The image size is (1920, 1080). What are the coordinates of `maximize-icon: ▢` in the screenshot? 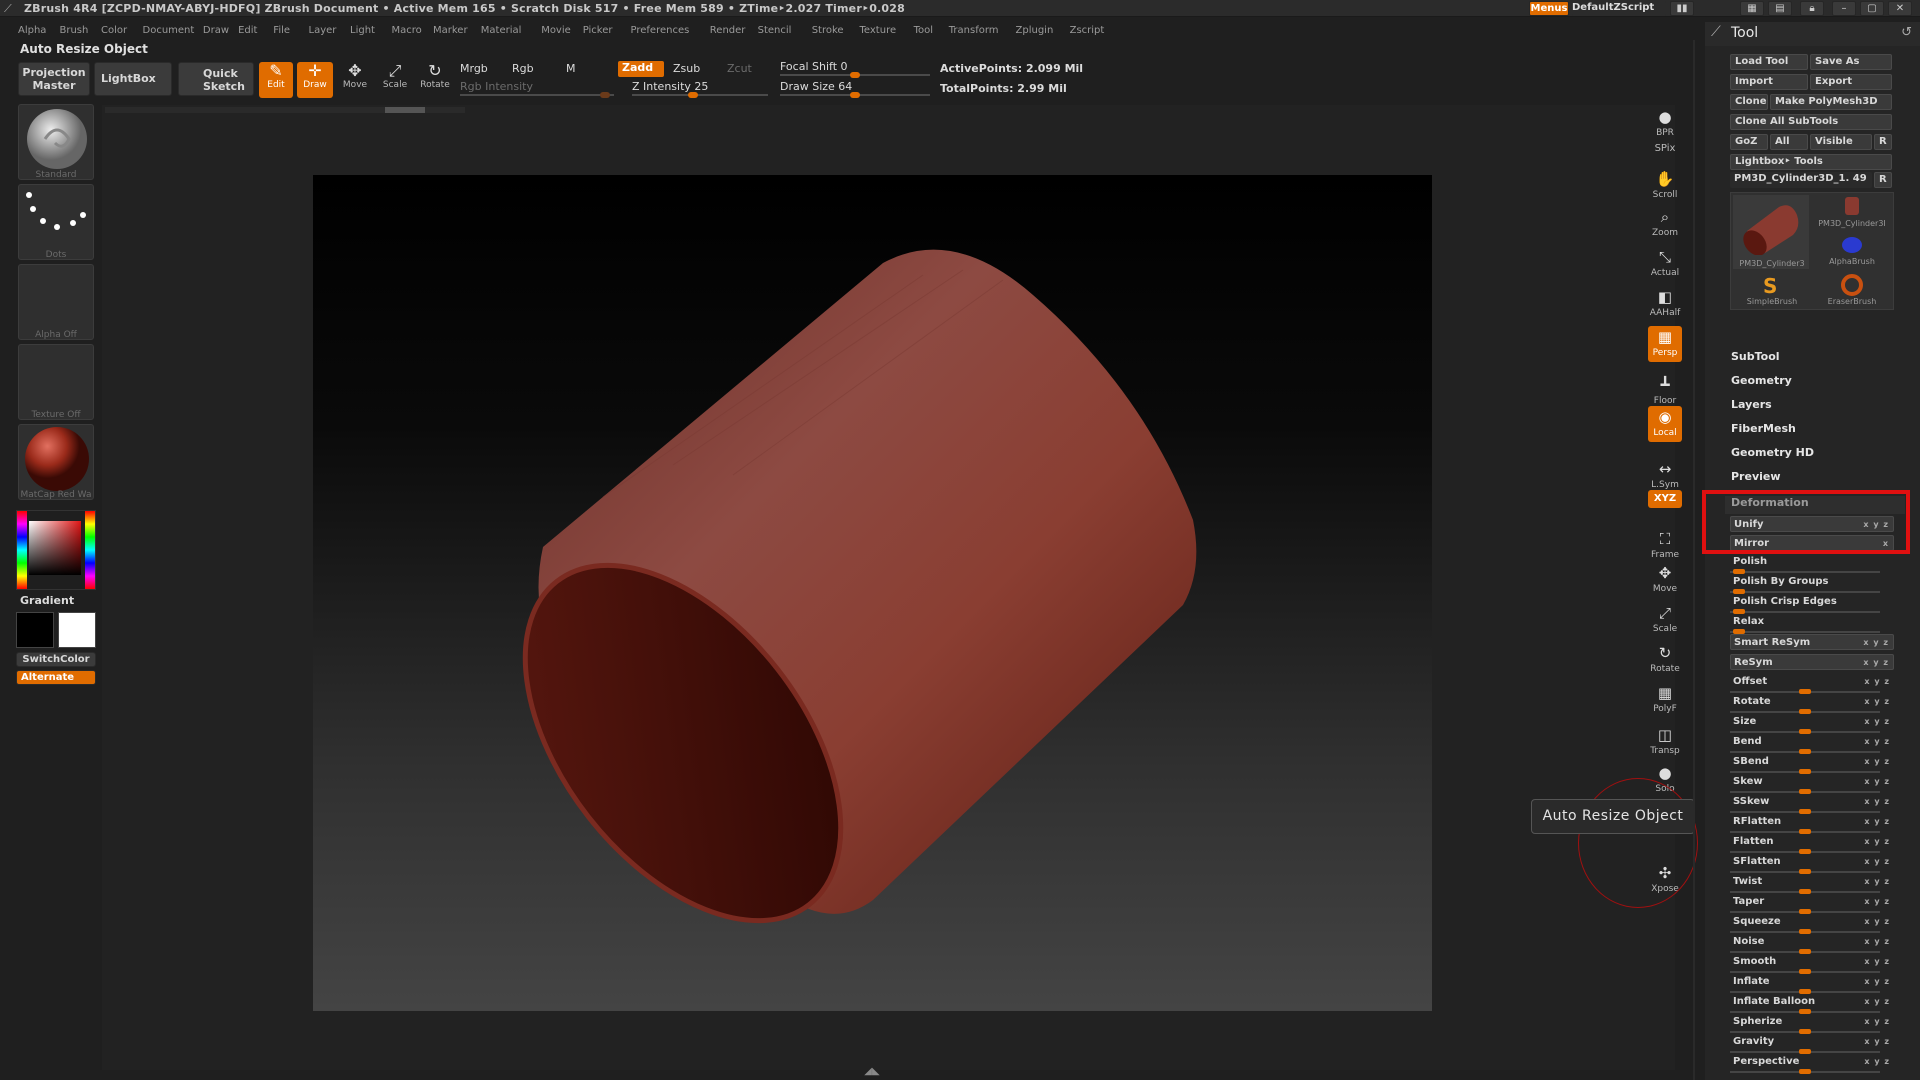 It's located at (1872, 8).